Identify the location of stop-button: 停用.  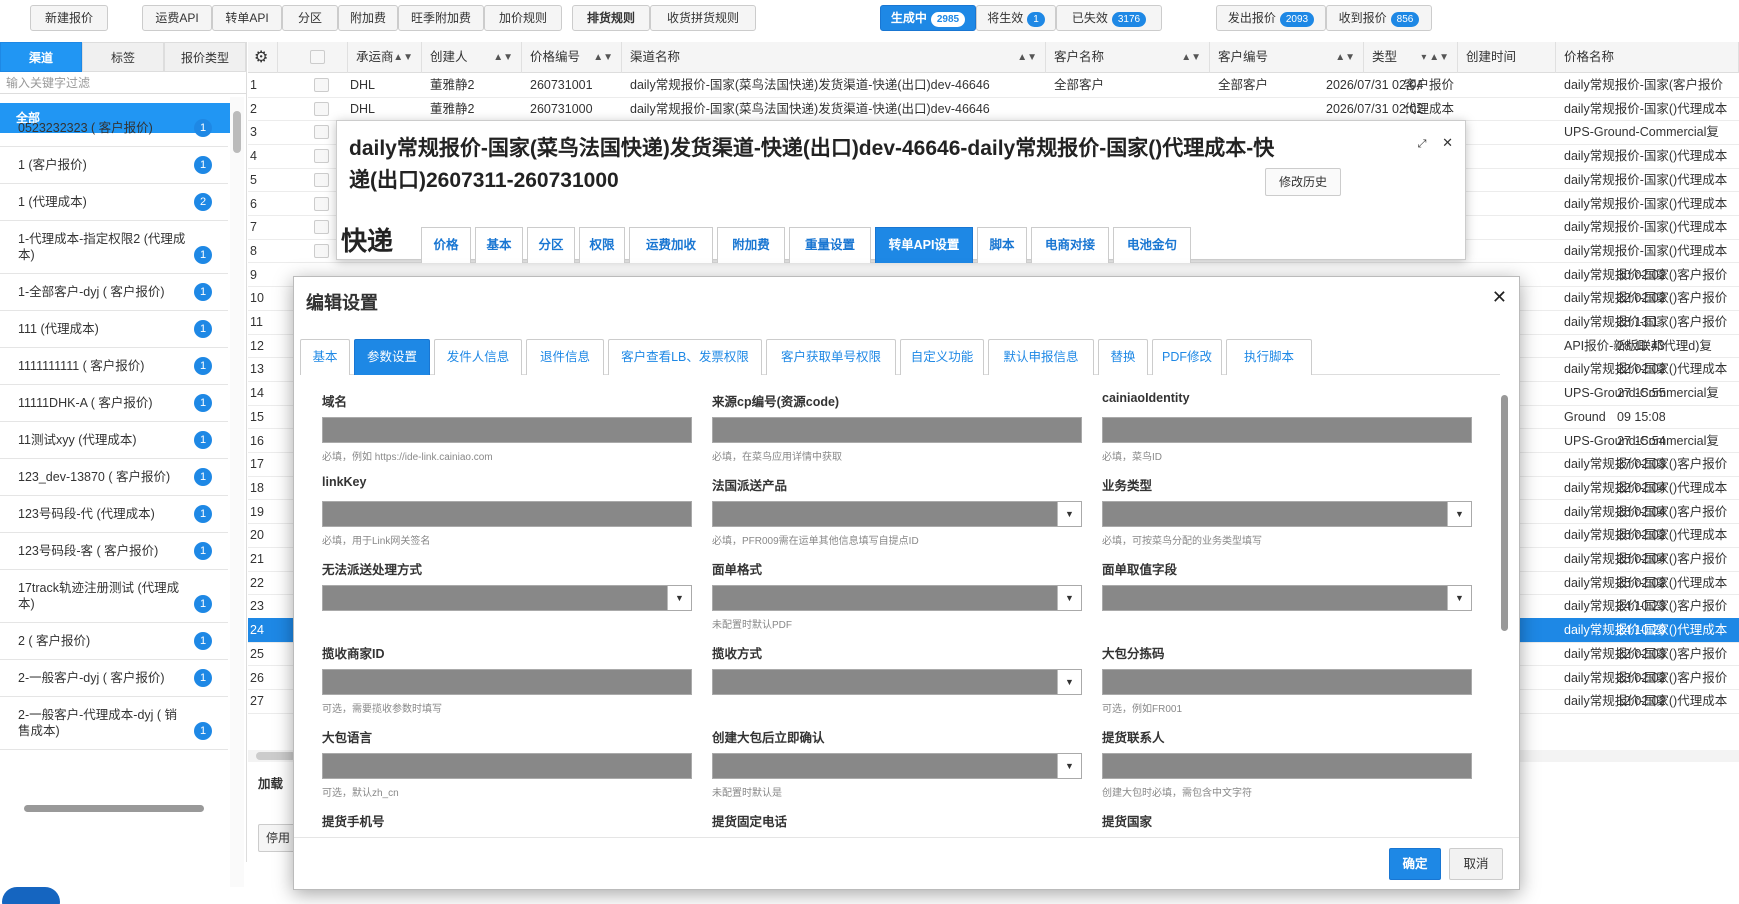
(278, 838).